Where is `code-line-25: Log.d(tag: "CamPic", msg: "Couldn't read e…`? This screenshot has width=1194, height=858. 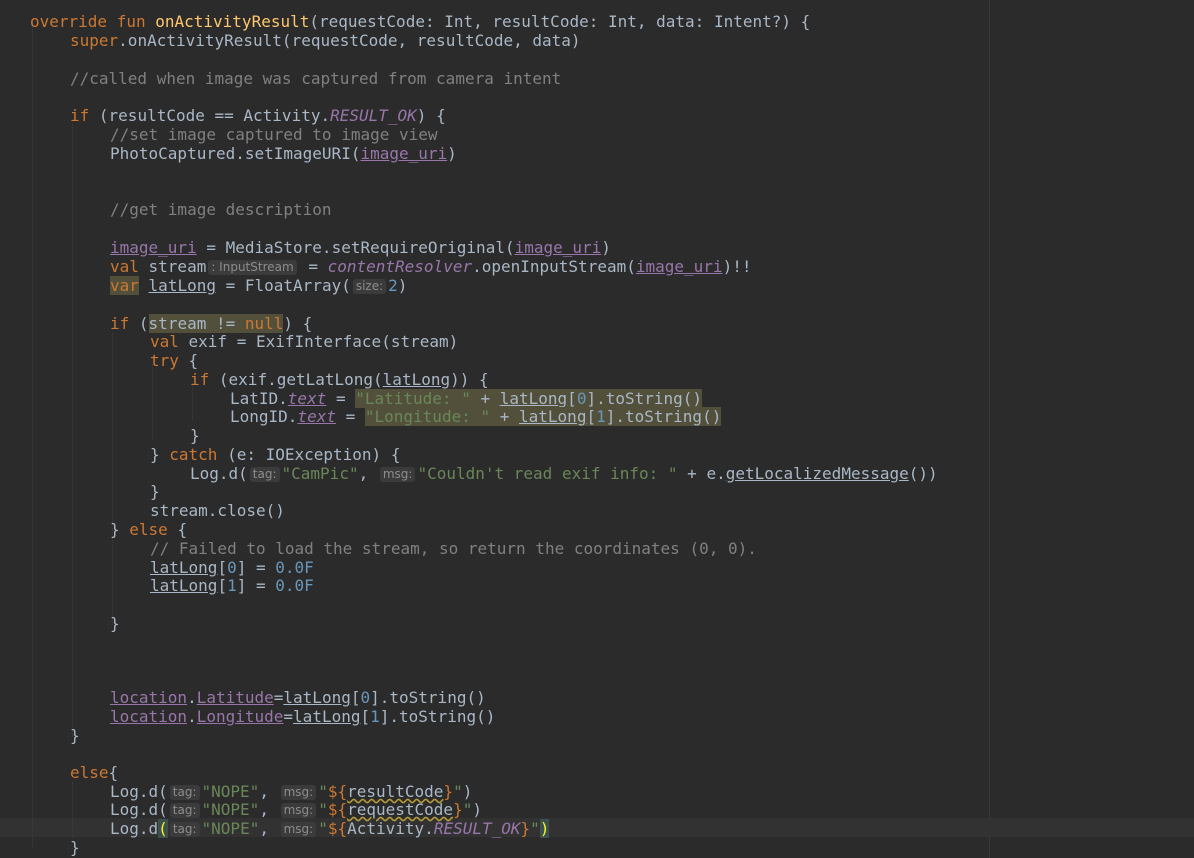 code-line-25: Log.d(tag: "CamPic", msg: "Couldn't read e… is located at coordinates (564, 473).